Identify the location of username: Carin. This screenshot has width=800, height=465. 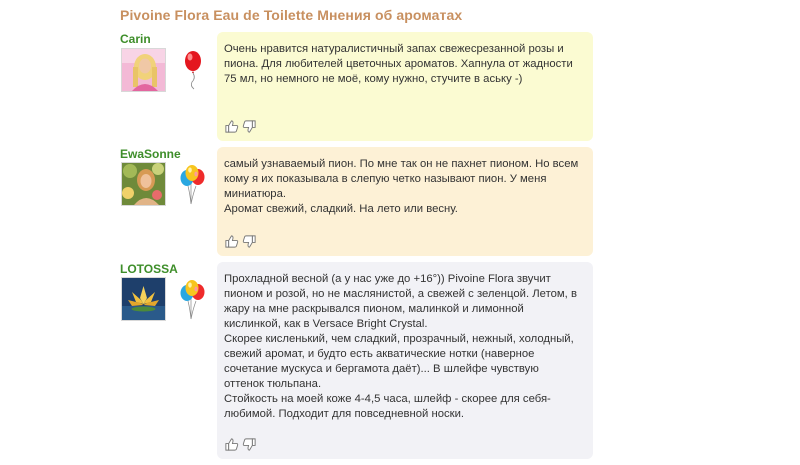
(135, 39).